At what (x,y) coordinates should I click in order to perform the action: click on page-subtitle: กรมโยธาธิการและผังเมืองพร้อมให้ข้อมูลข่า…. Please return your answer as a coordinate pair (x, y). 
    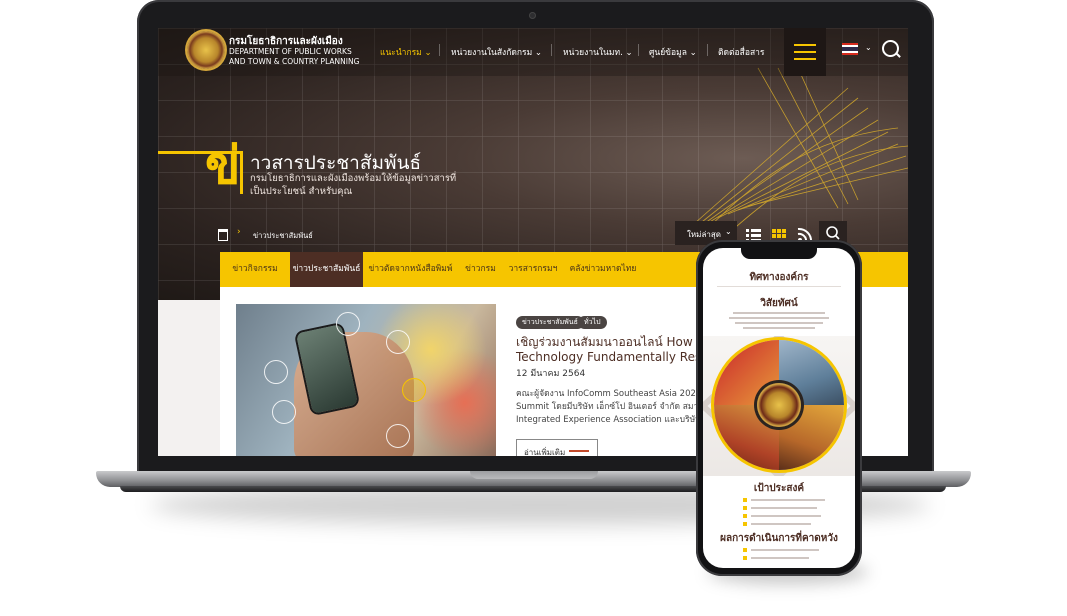
    Looking at the image, I should click on (353, 185).